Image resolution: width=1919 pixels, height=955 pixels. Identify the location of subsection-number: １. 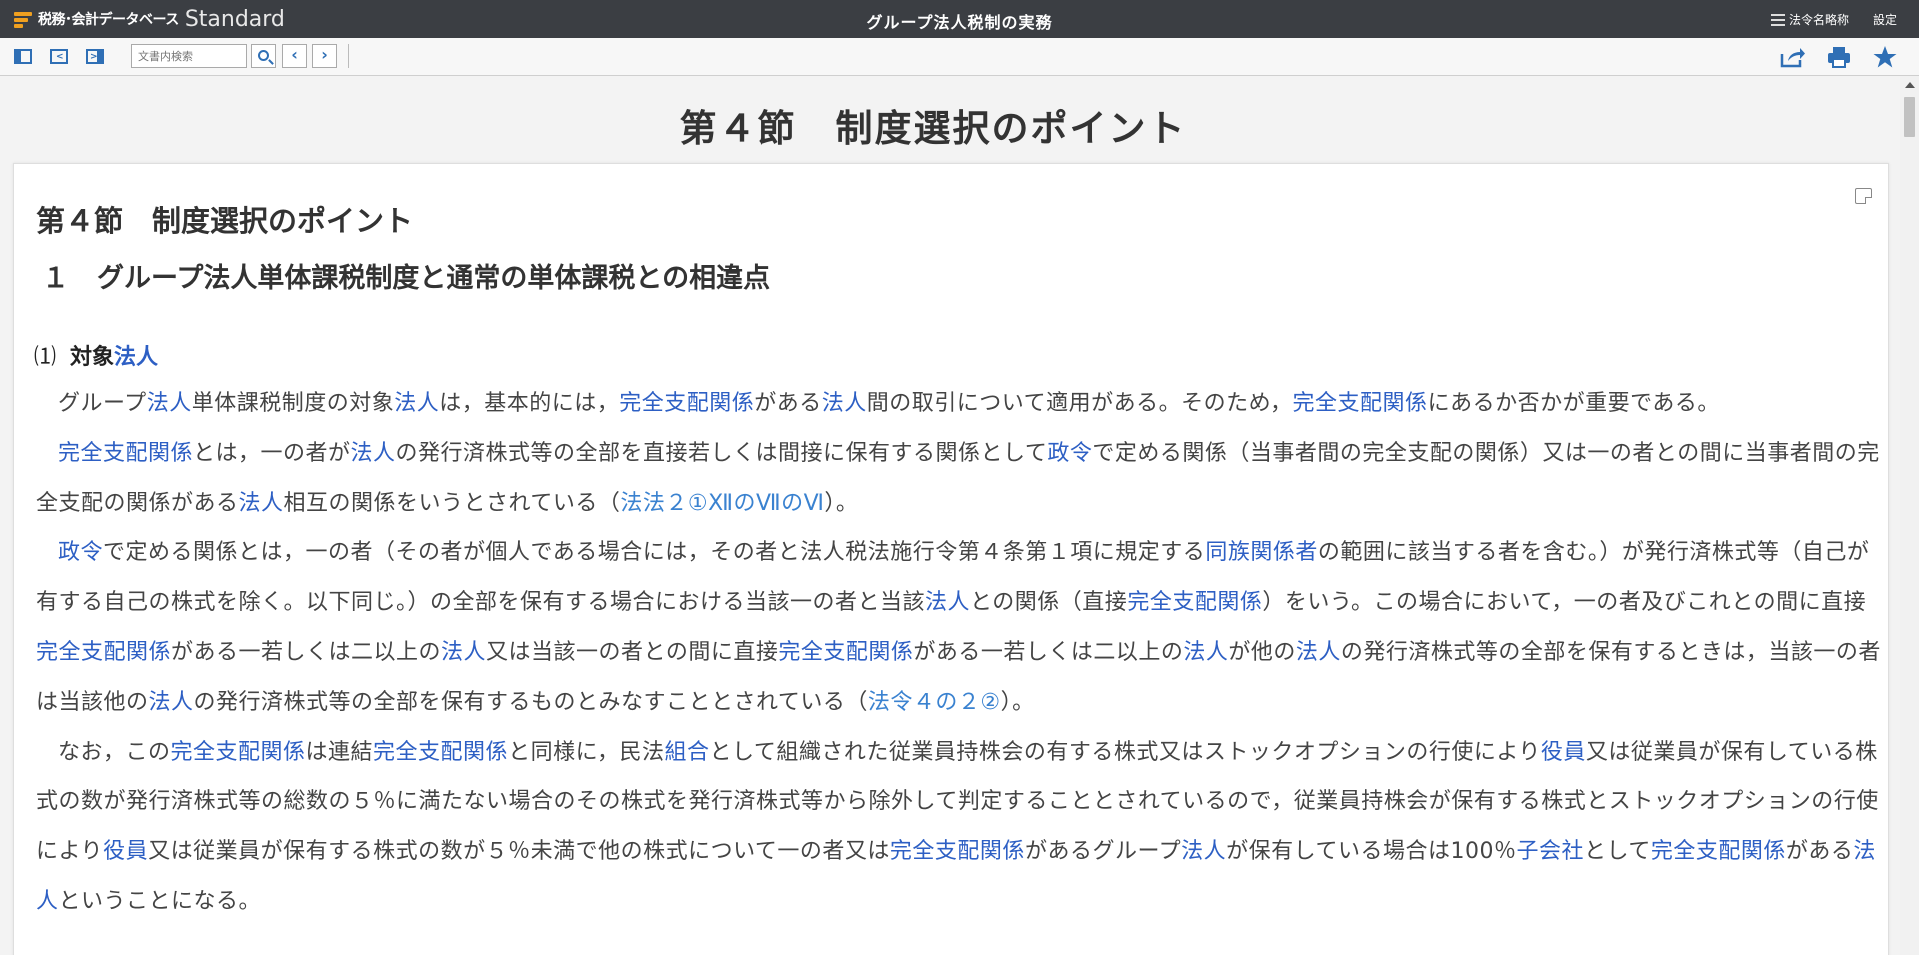
(55, 278).